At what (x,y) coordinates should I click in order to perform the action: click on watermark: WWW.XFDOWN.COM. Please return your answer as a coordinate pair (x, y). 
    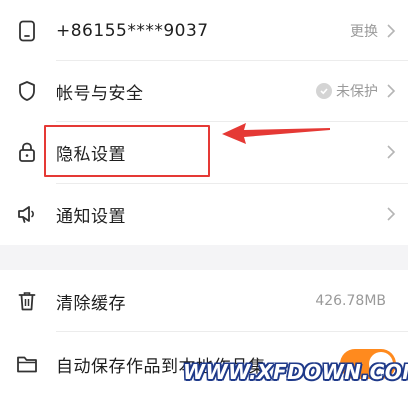
    Looking at the image, I should click on (295, 372).